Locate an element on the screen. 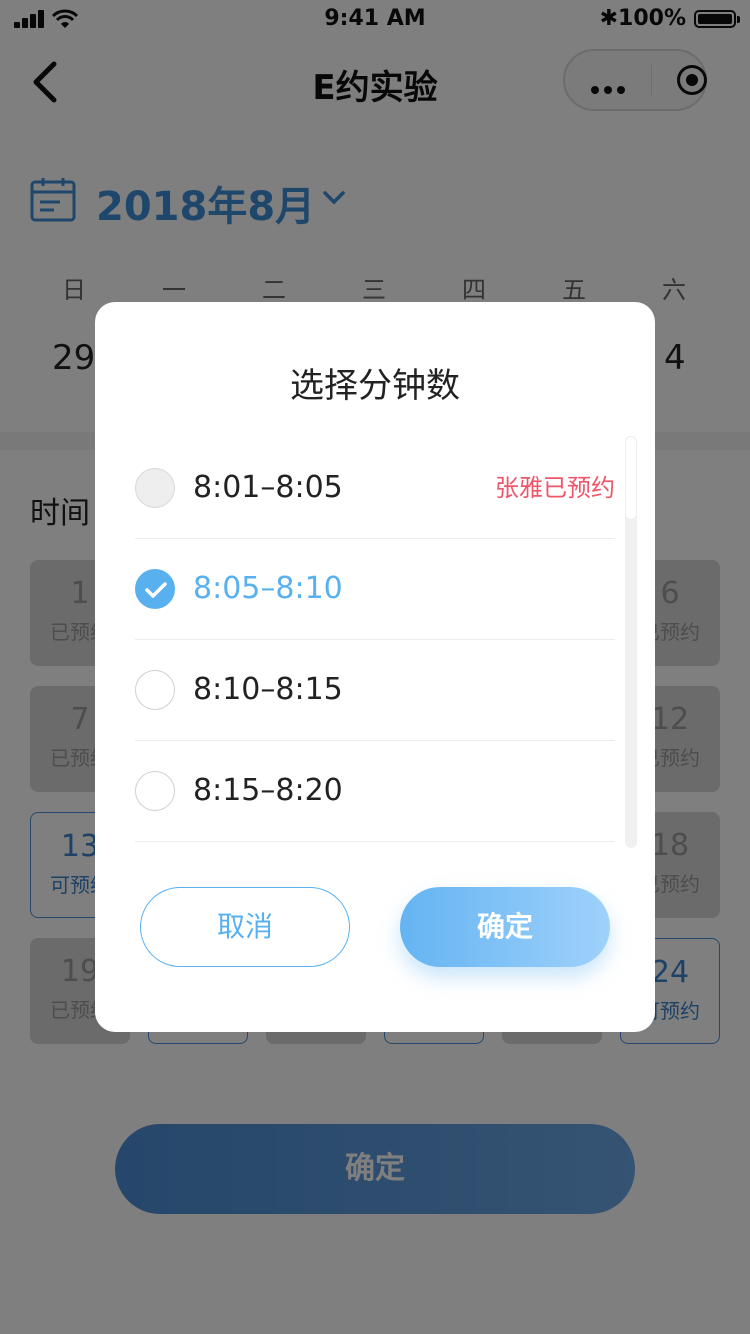  option-time: 8:10–8:15 is located at coordinates (268, 689).